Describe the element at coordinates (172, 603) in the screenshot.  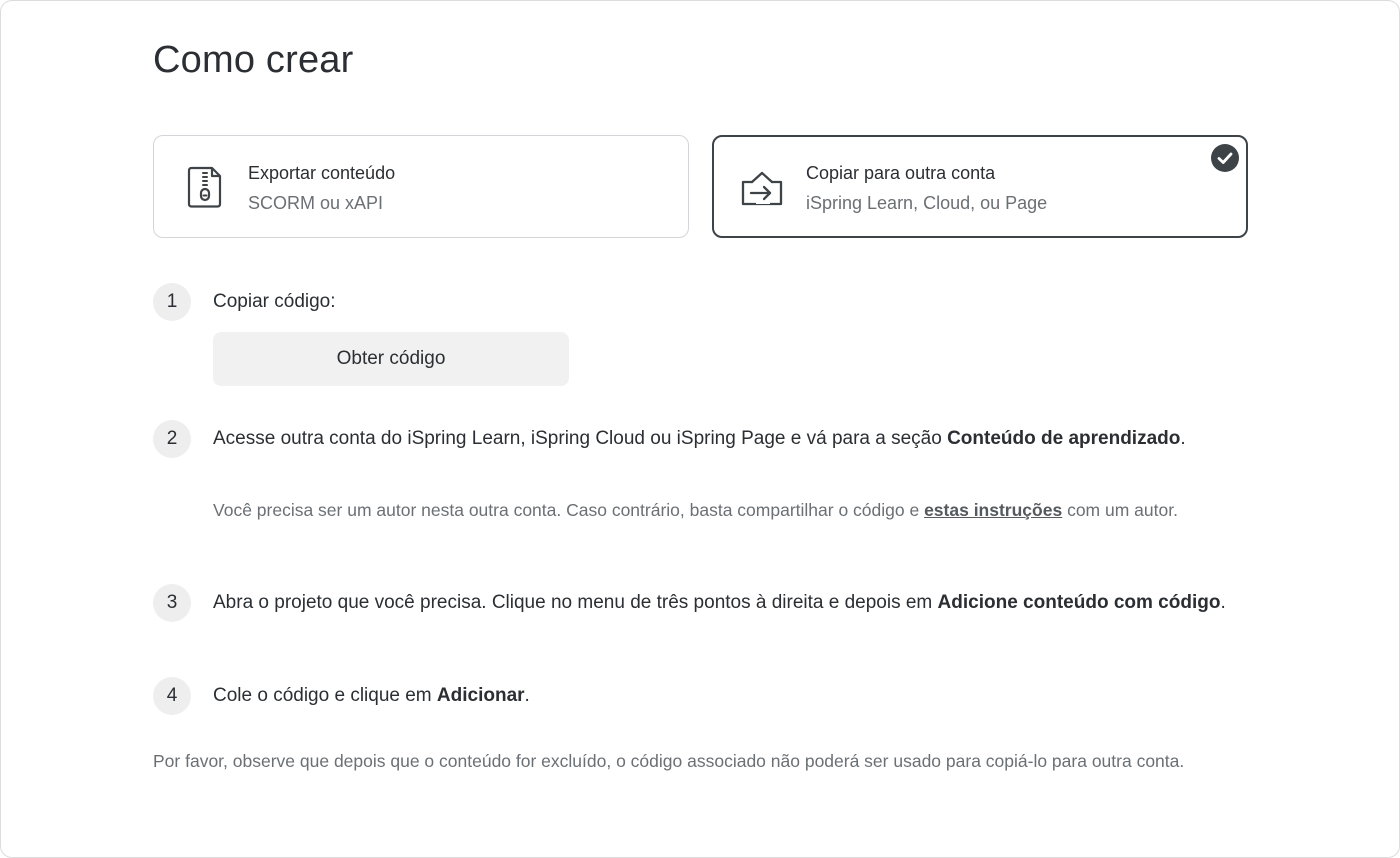
I see `step-number: 3` at that location.